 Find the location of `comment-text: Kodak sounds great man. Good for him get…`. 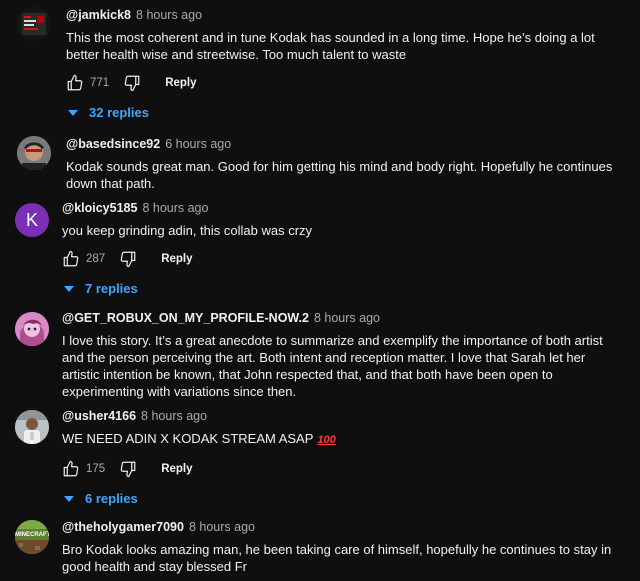

comment-text: Kodak sounds great man. Good for him get… is located at coordinates (339, 175).